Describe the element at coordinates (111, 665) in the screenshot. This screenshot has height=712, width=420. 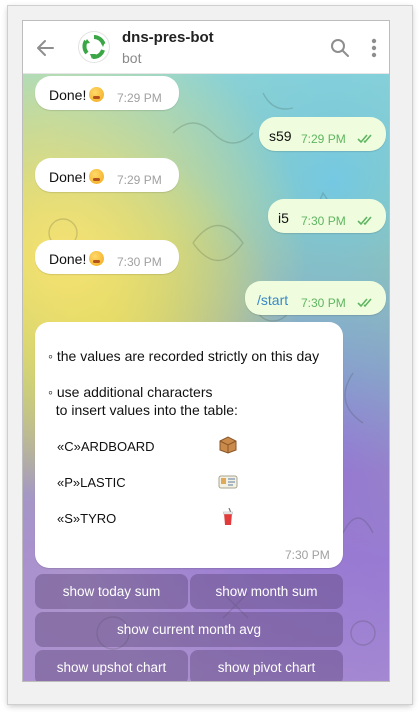
I see `show-upshot-chart-button: show upshot chart` at that location.